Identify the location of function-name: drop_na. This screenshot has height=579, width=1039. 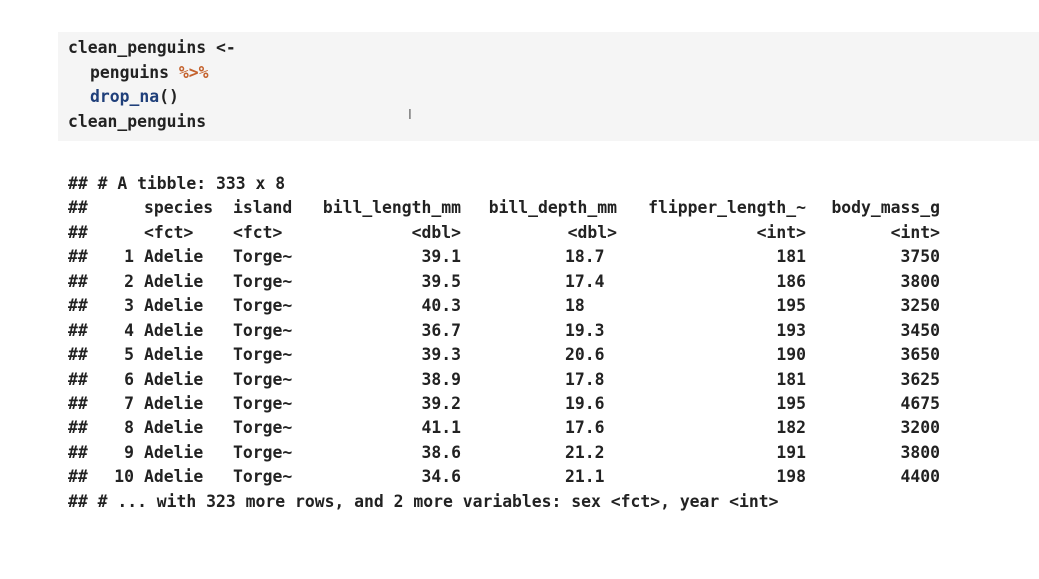
(125, 97).